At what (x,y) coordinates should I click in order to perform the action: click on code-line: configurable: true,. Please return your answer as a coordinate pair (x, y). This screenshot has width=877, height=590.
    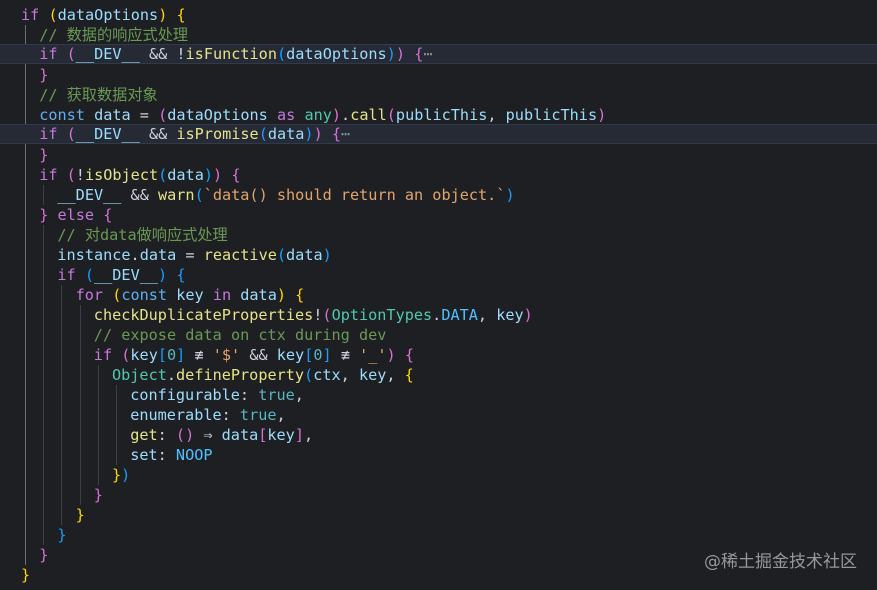
    Looking at the image, I should click on (438, 395).